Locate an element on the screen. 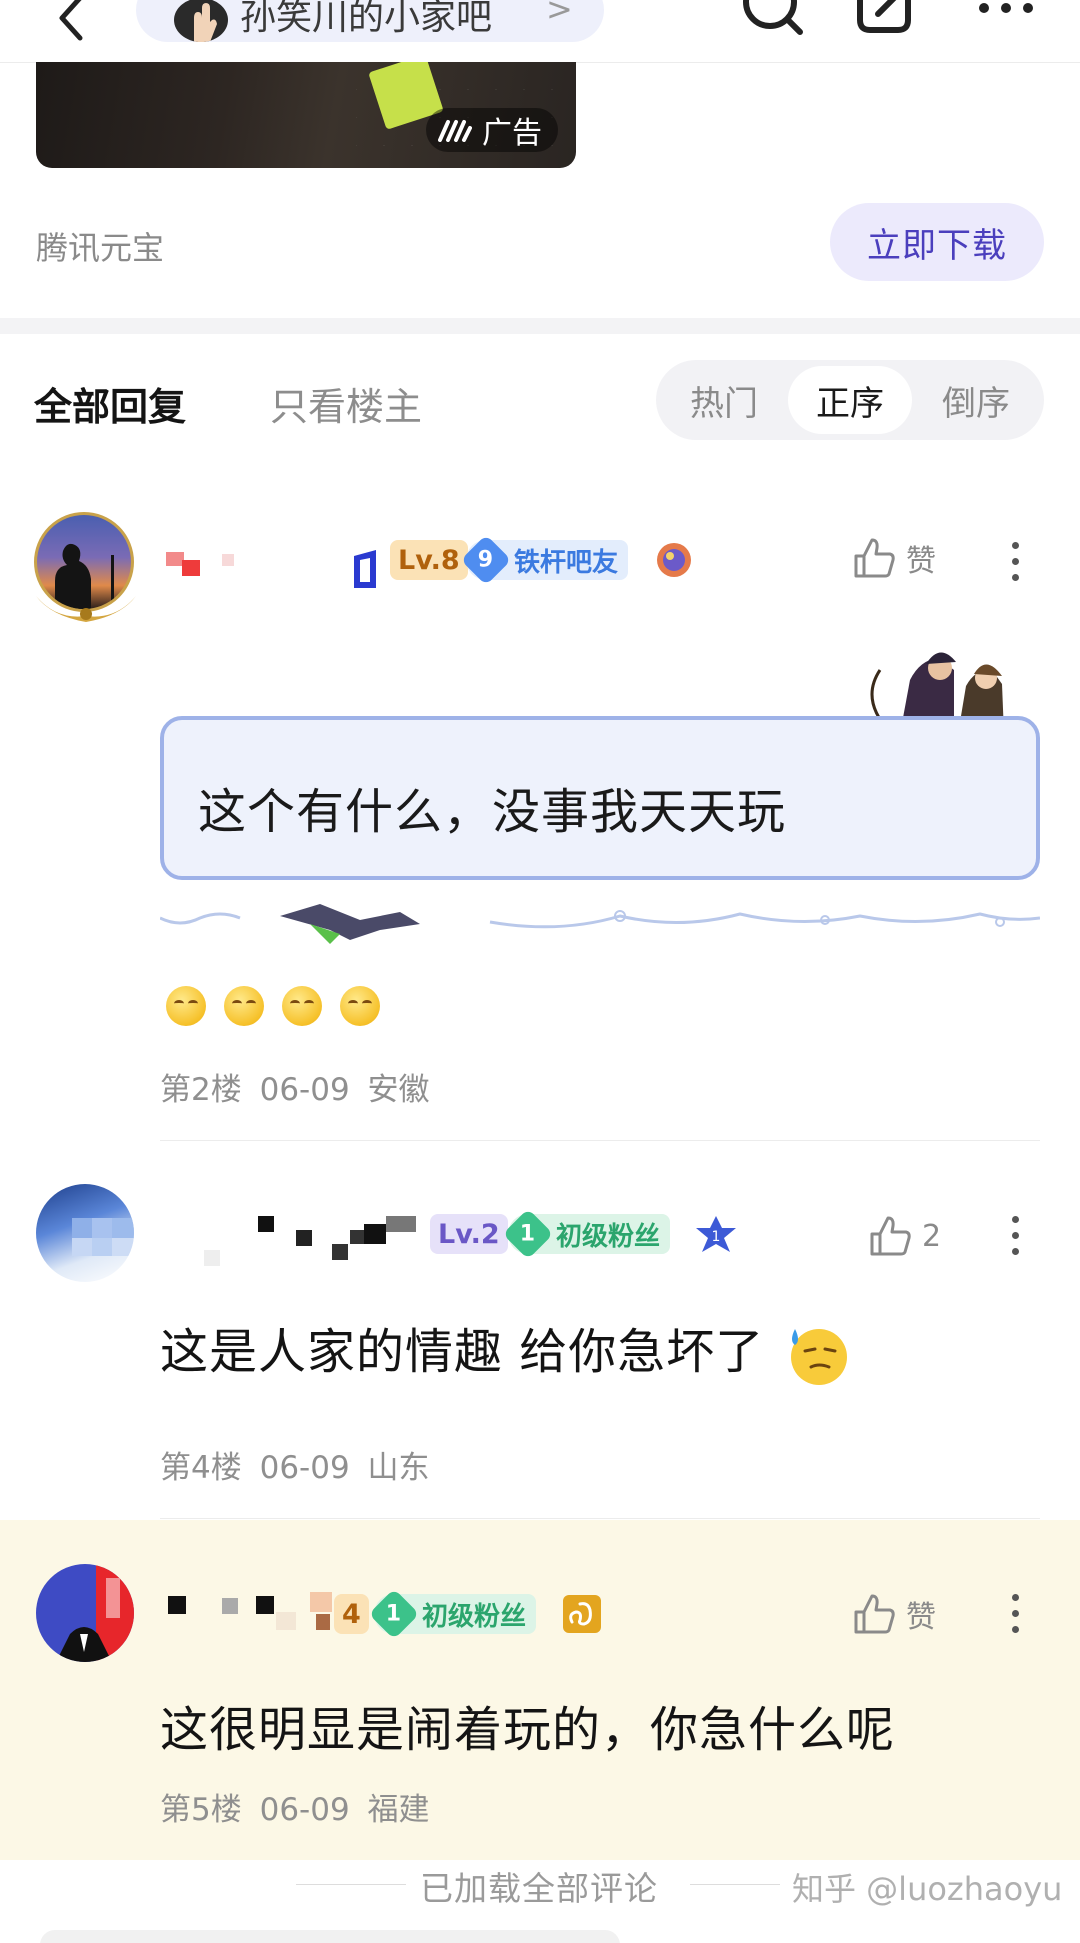 The height and width of the screenshot is (1943, 1080). search-button is located at coordinates (772, 22).